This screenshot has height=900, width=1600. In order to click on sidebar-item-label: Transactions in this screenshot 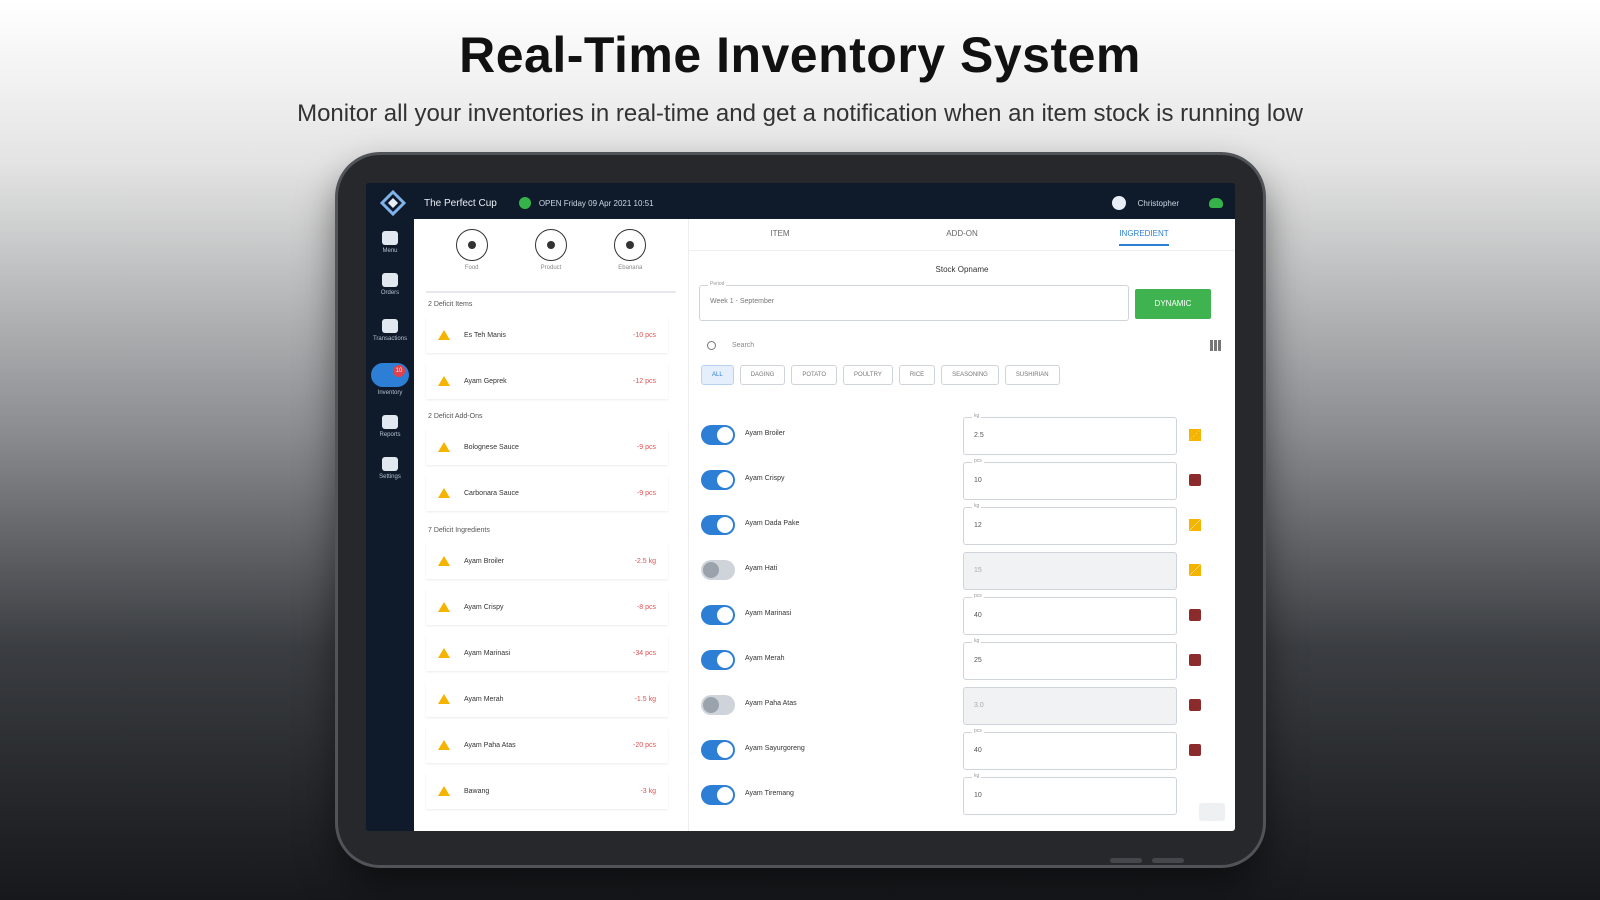, I will do `click(390, 339)`.